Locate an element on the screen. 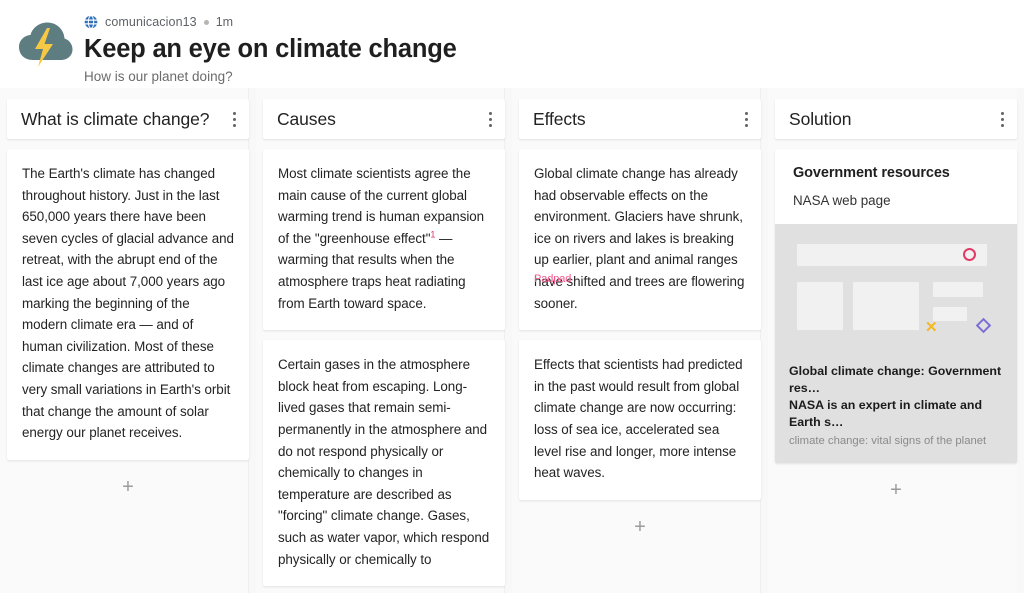 The width and height of the screenshot is (1024, 593). column-header: What is climate change? is located at coordinates (128, 119).